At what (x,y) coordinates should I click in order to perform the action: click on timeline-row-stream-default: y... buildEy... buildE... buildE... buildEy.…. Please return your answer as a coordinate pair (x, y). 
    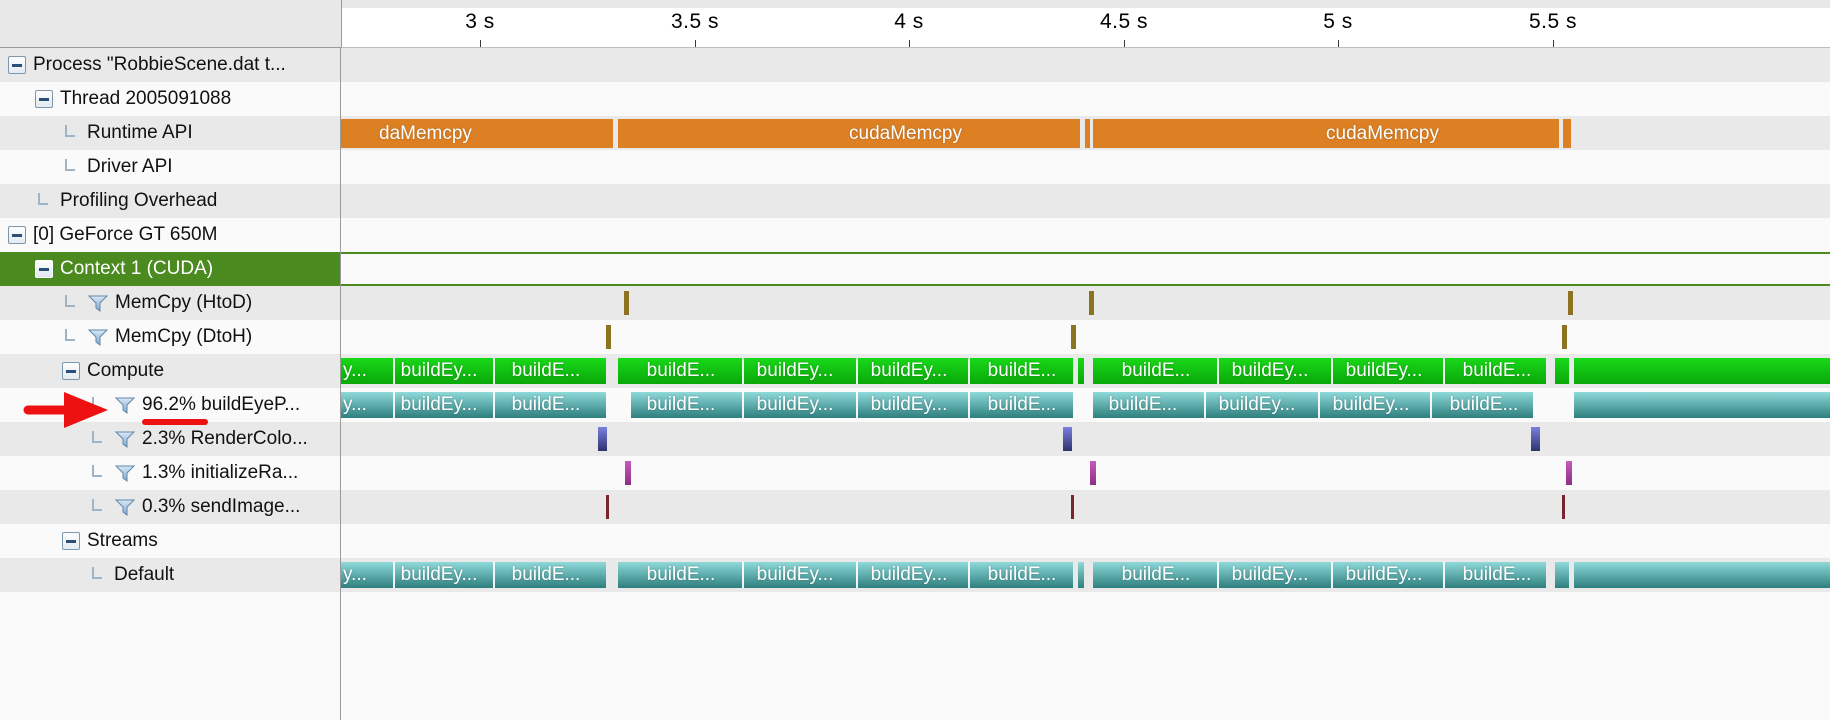
    Looking at the image, I should click on (1085, 575).